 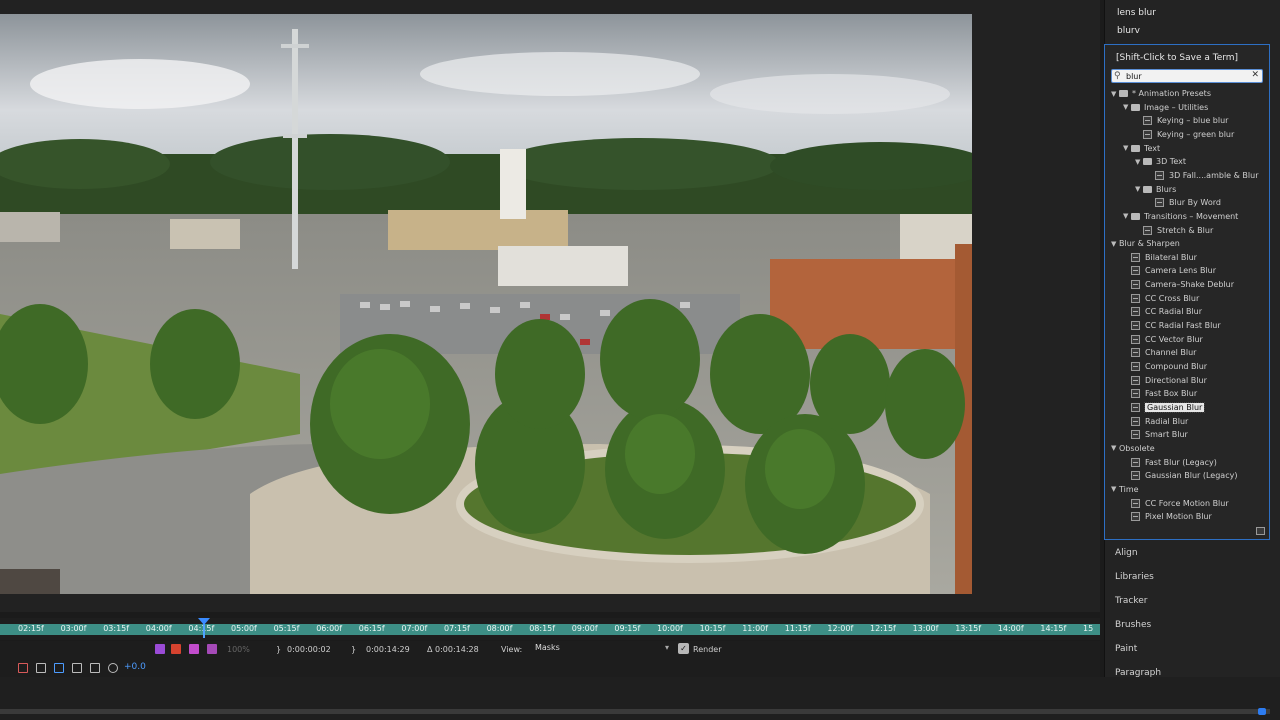 What do you see at coordinates (1260, 531) in the screenshot?
I see `new-preset-icon` at bounding box center [1260, 531].